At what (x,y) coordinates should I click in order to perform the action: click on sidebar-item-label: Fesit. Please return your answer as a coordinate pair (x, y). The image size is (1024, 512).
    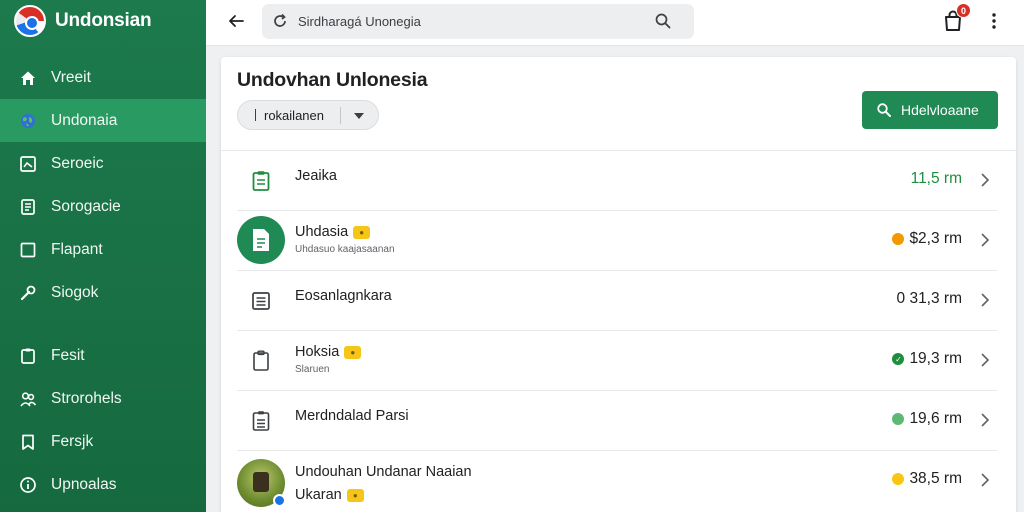
    Looking at the image, I should click on (68, 355).